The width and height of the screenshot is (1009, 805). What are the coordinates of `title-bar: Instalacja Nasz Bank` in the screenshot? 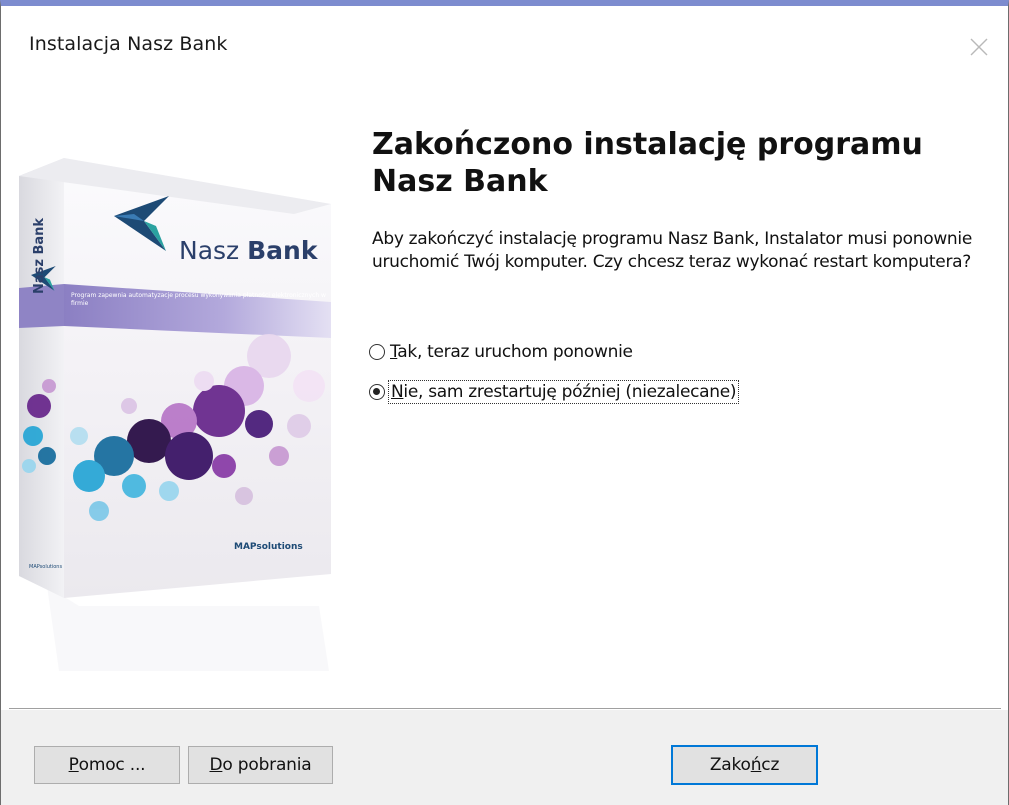 It's located at (504, 41).